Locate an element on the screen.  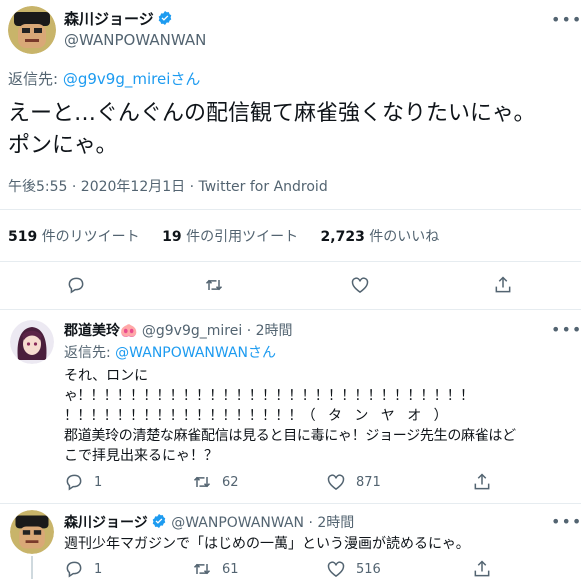
retweet-button is located at coordinates (214, 285).